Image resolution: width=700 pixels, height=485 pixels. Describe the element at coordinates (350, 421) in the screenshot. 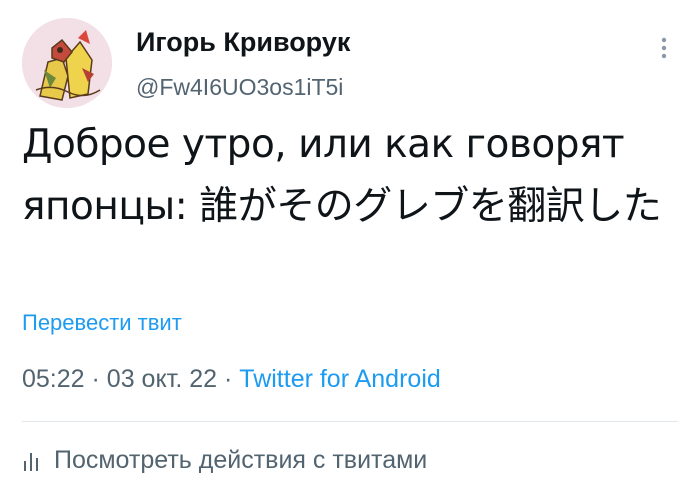

I see `divider` at that location.